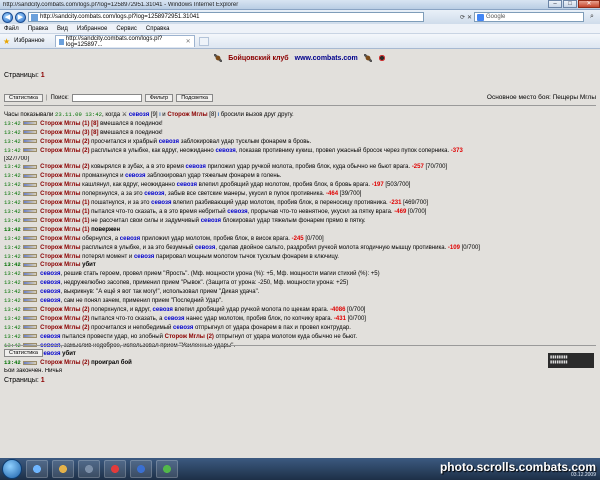 This screenshot has width=600, height=480. I want to click on damage-value: -257, so click(417, 167).